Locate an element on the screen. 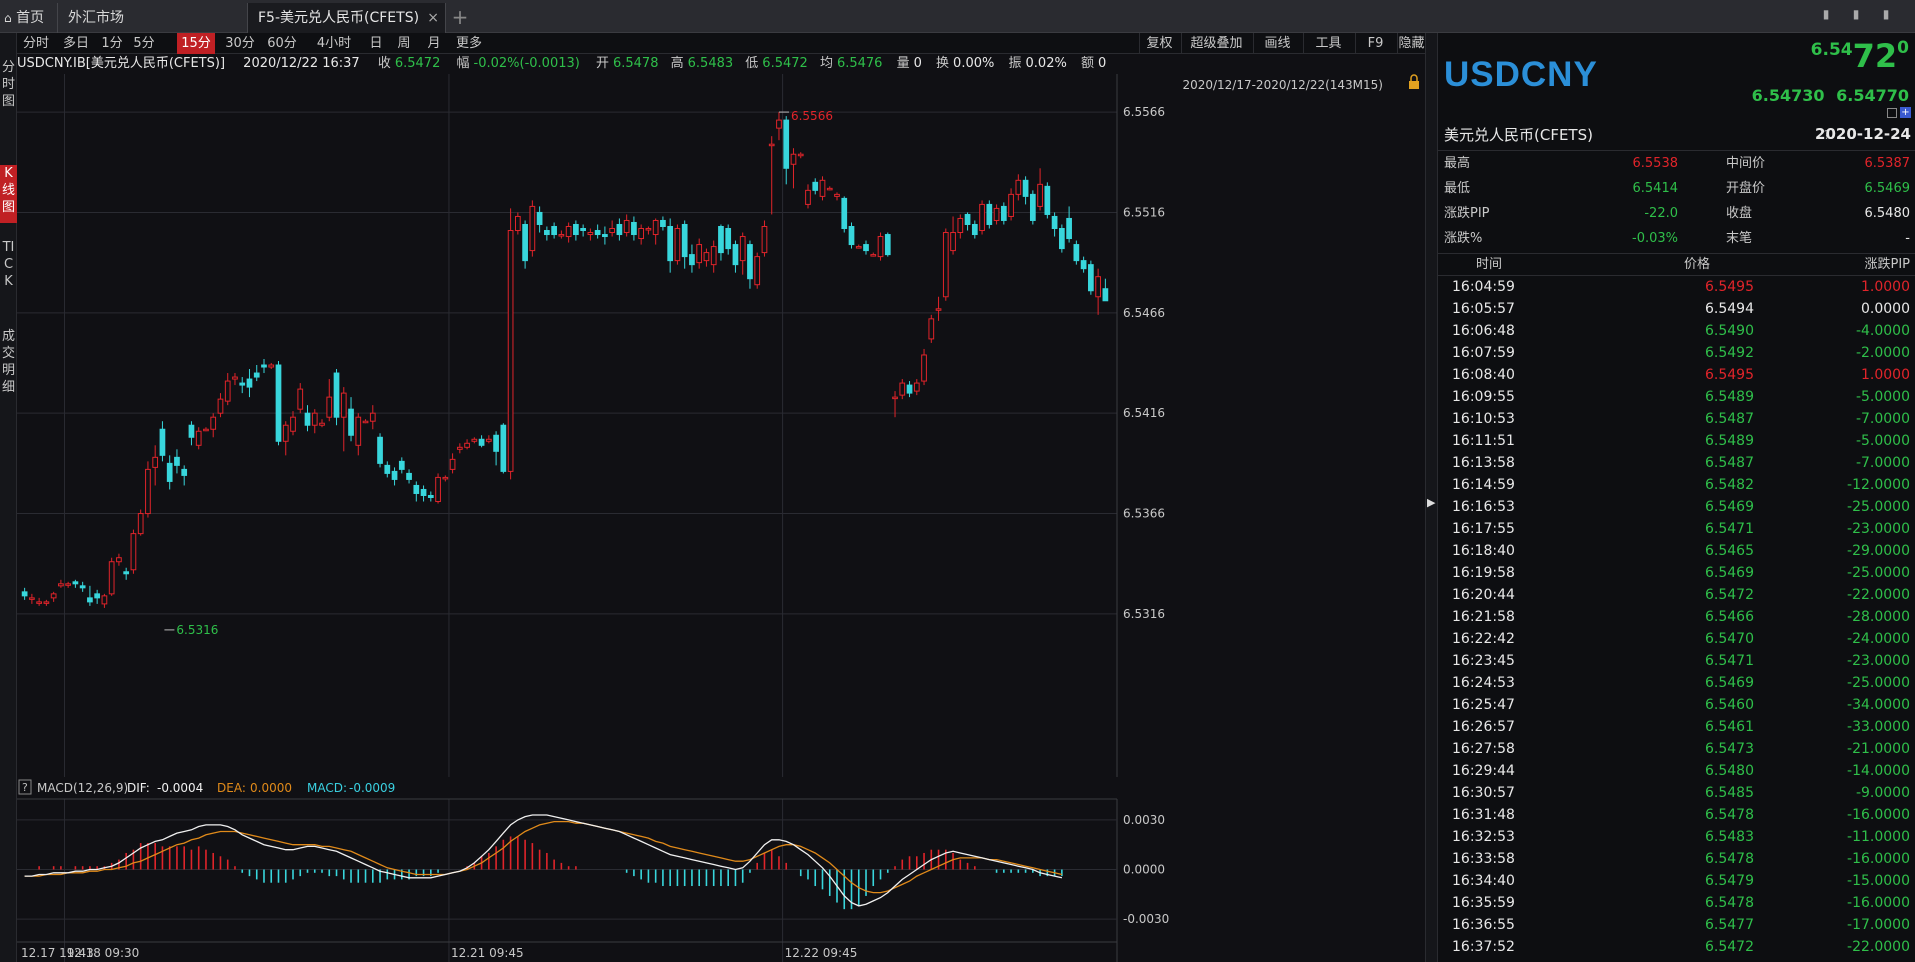 The image size is (1915, 962). quote-row: 最低 6.5414 开盘价 6.5469 is located at coordinates (1676, 188).